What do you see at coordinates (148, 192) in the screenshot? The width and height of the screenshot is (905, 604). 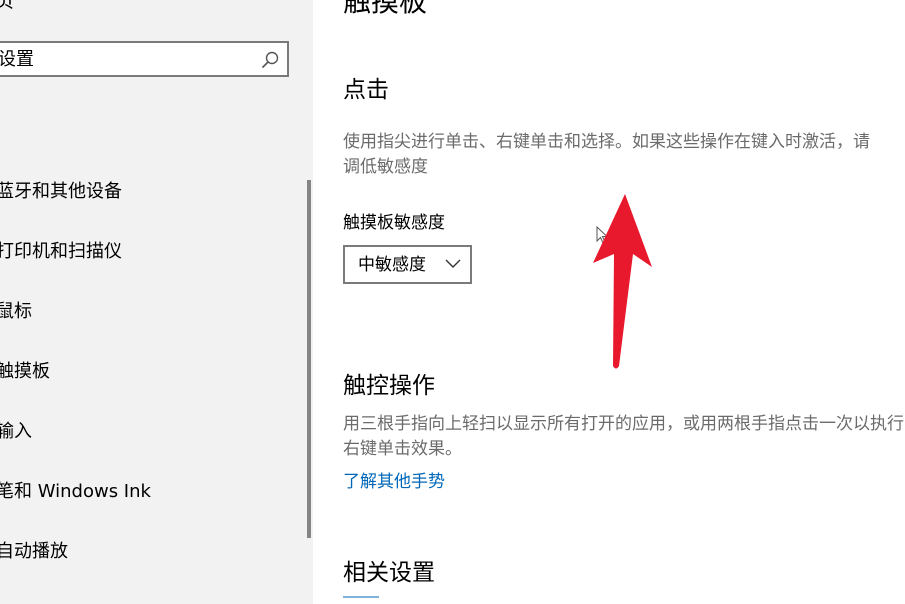 I see `sidebar-item-bluetooth: 蓝牙和其他设备` at bounding box center [148, 192].